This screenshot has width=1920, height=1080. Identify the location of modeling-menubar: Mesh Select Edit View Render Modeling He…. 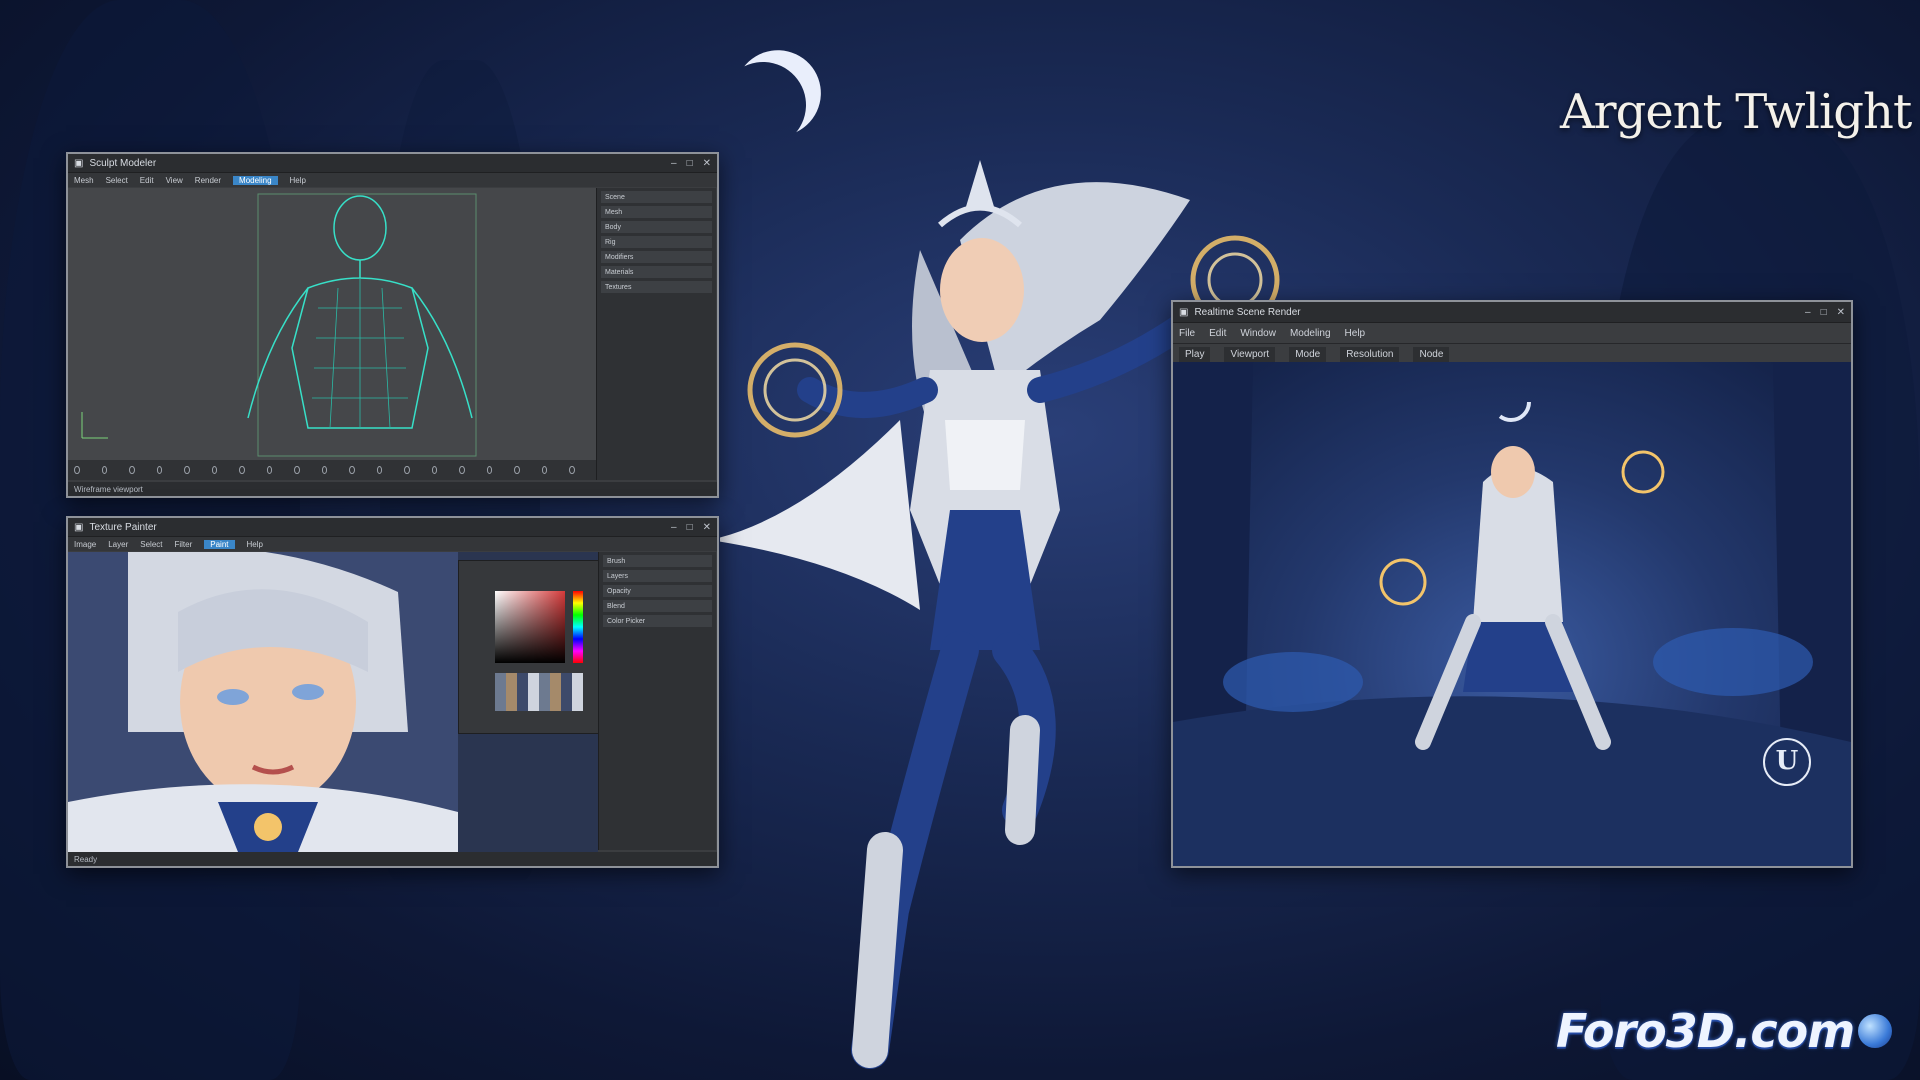
(392, 180).